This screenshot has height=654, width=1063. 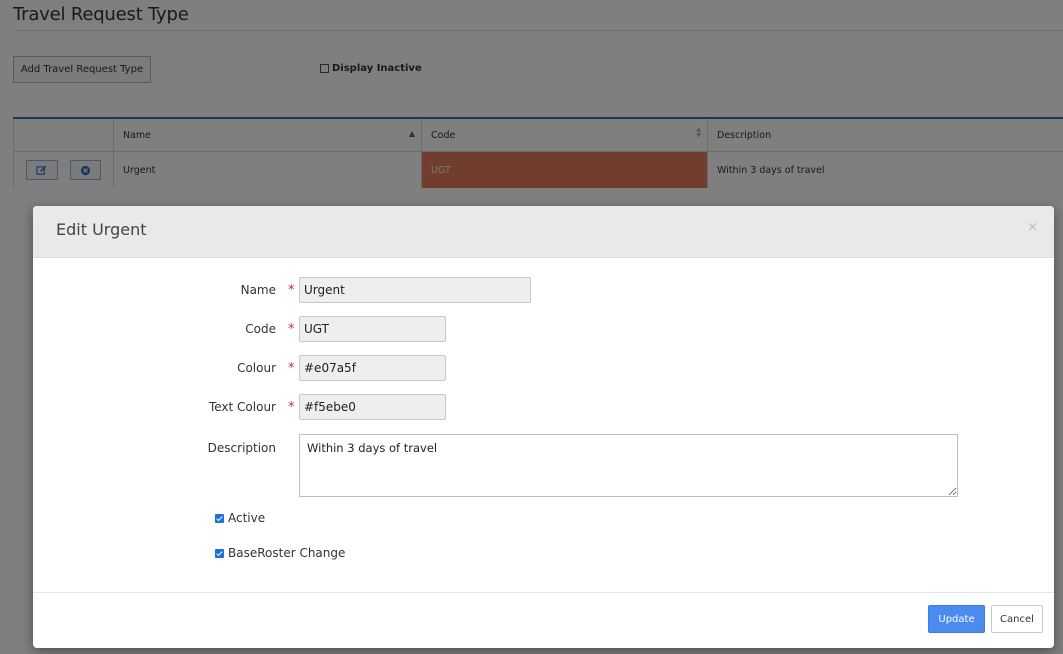 I want to click on name-label: Name, so click(x=258, y=290).